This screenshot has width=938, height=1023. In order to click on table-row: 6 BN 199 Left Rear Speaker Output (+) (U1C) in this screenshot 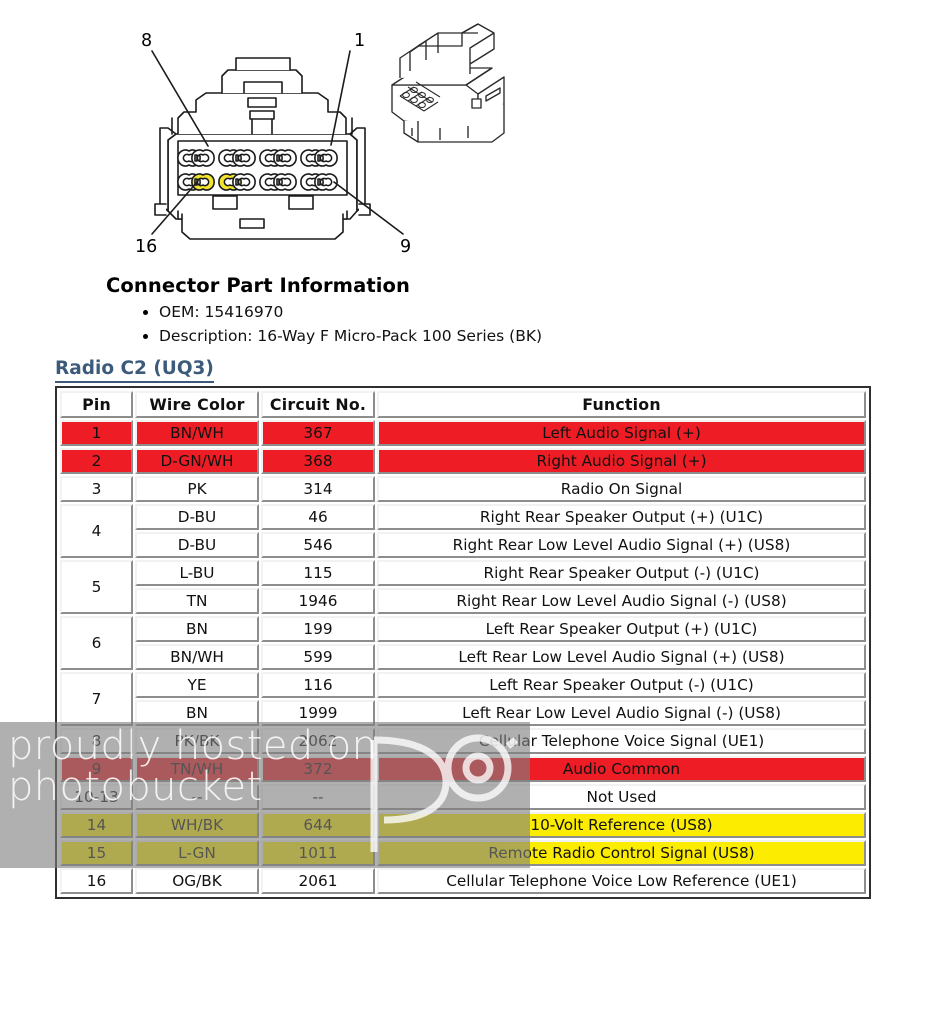, I will do `click(463, 643)`.